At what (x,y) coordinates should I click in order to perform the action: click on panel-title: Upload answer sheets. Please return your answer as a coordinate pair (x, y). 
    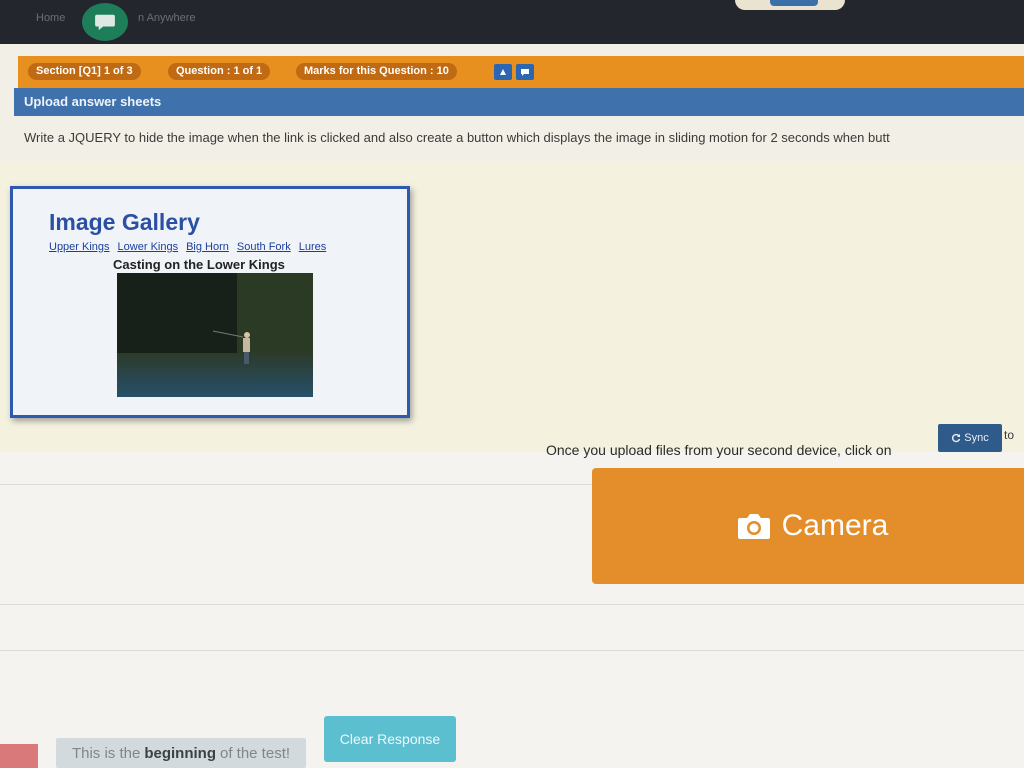
    Looking at the image, I should click on (93, 101).